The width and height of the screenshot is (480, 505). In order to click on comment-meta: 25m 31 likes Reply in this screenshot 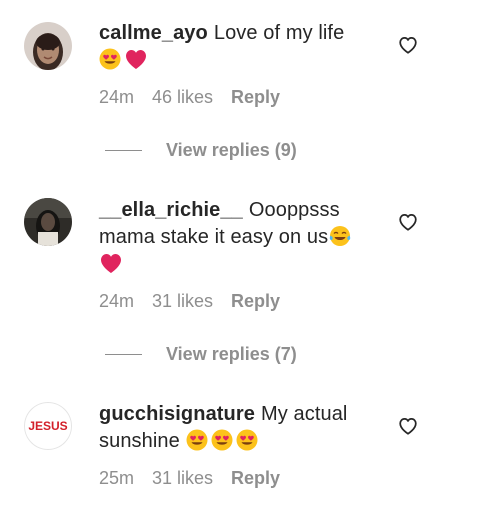, I will do `click(198, 478)`.